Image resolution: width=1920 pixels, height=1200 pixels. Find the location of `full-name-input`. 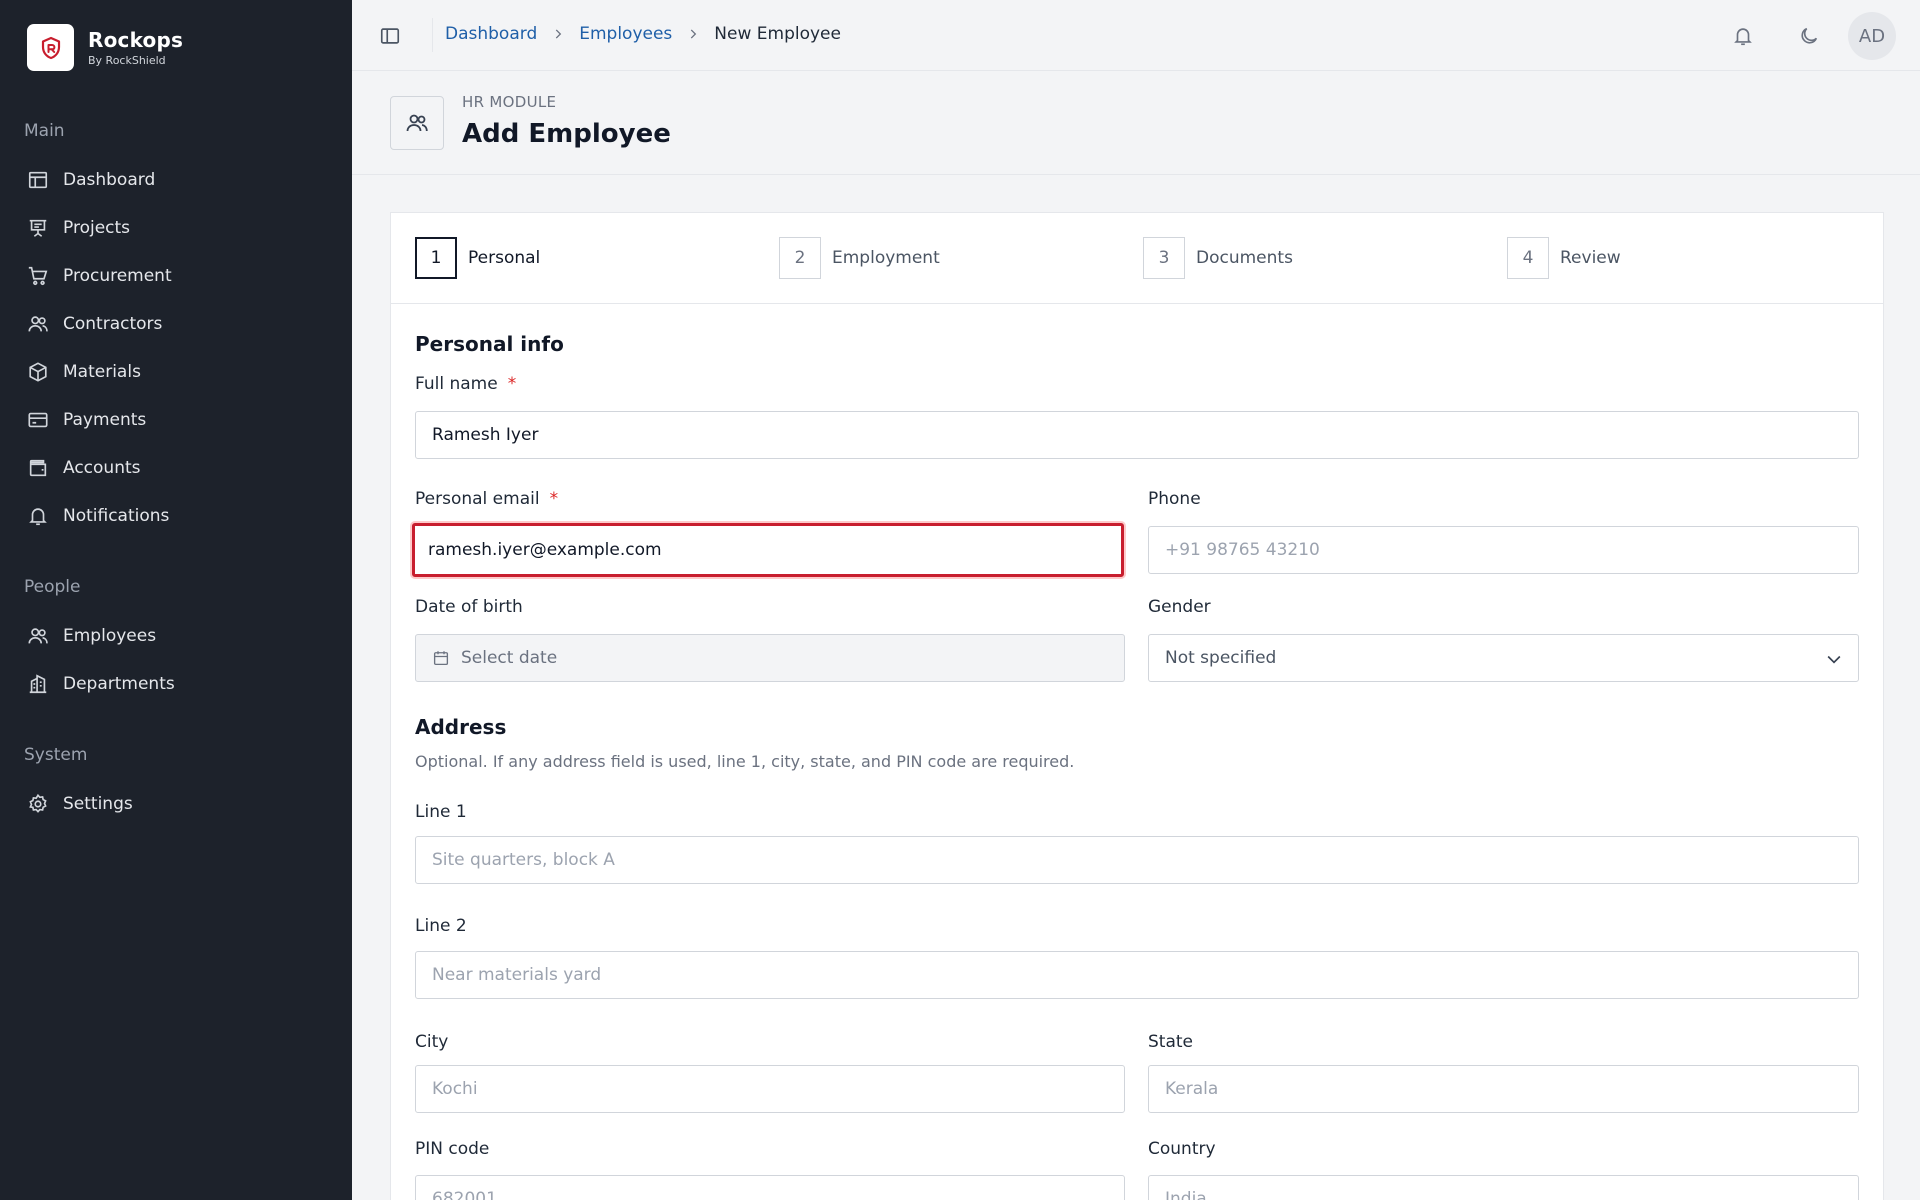

full-name-input is located at coordinates (1137, 435).